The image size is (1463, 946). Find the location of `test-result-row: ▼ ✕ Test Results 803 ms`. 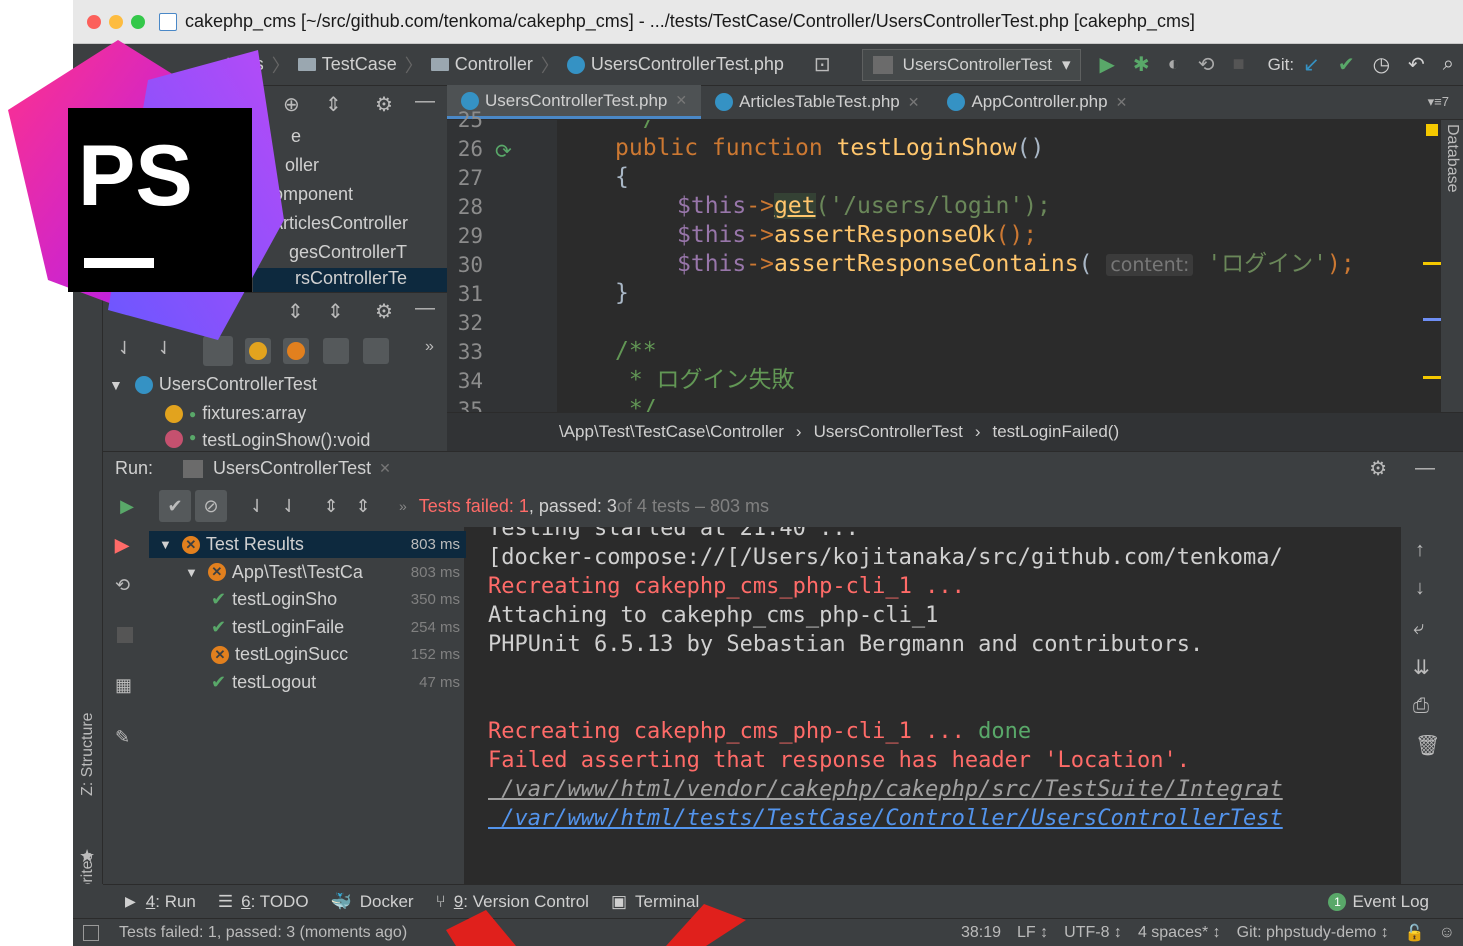

test-result-row: ▼ ✕ Test Results 803 ms is located at coordinates (307, 544).